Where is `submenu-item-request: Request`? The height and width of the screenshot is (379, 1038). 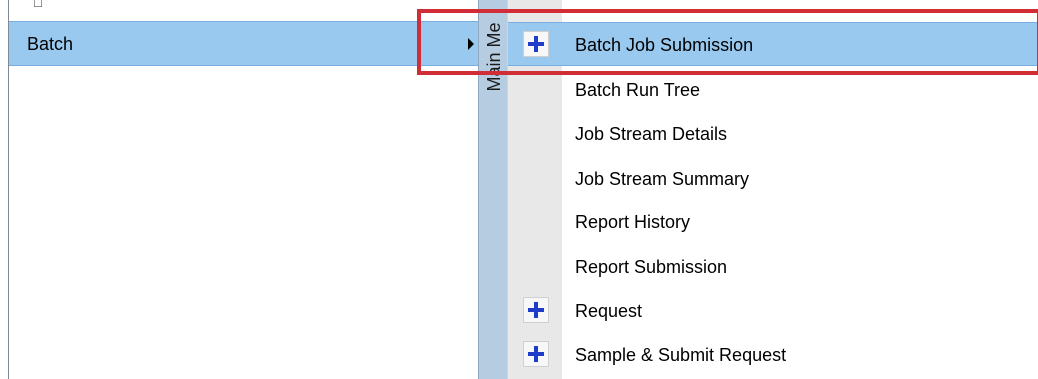 submenu-item-request: Request is located at coordinates (773, 311).